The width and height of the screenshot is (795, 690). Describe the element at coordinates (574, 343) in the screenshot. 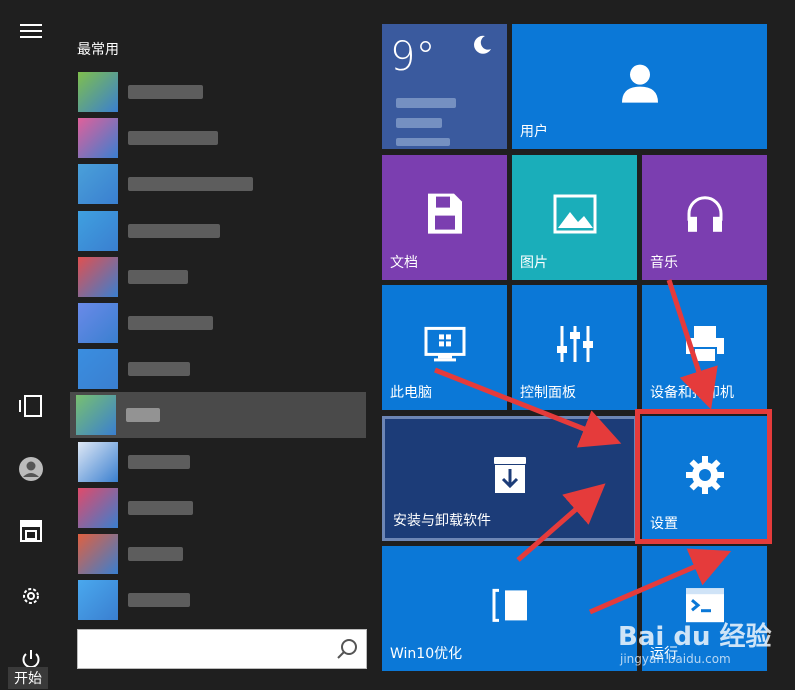

I see `sliders-icon` at that location.